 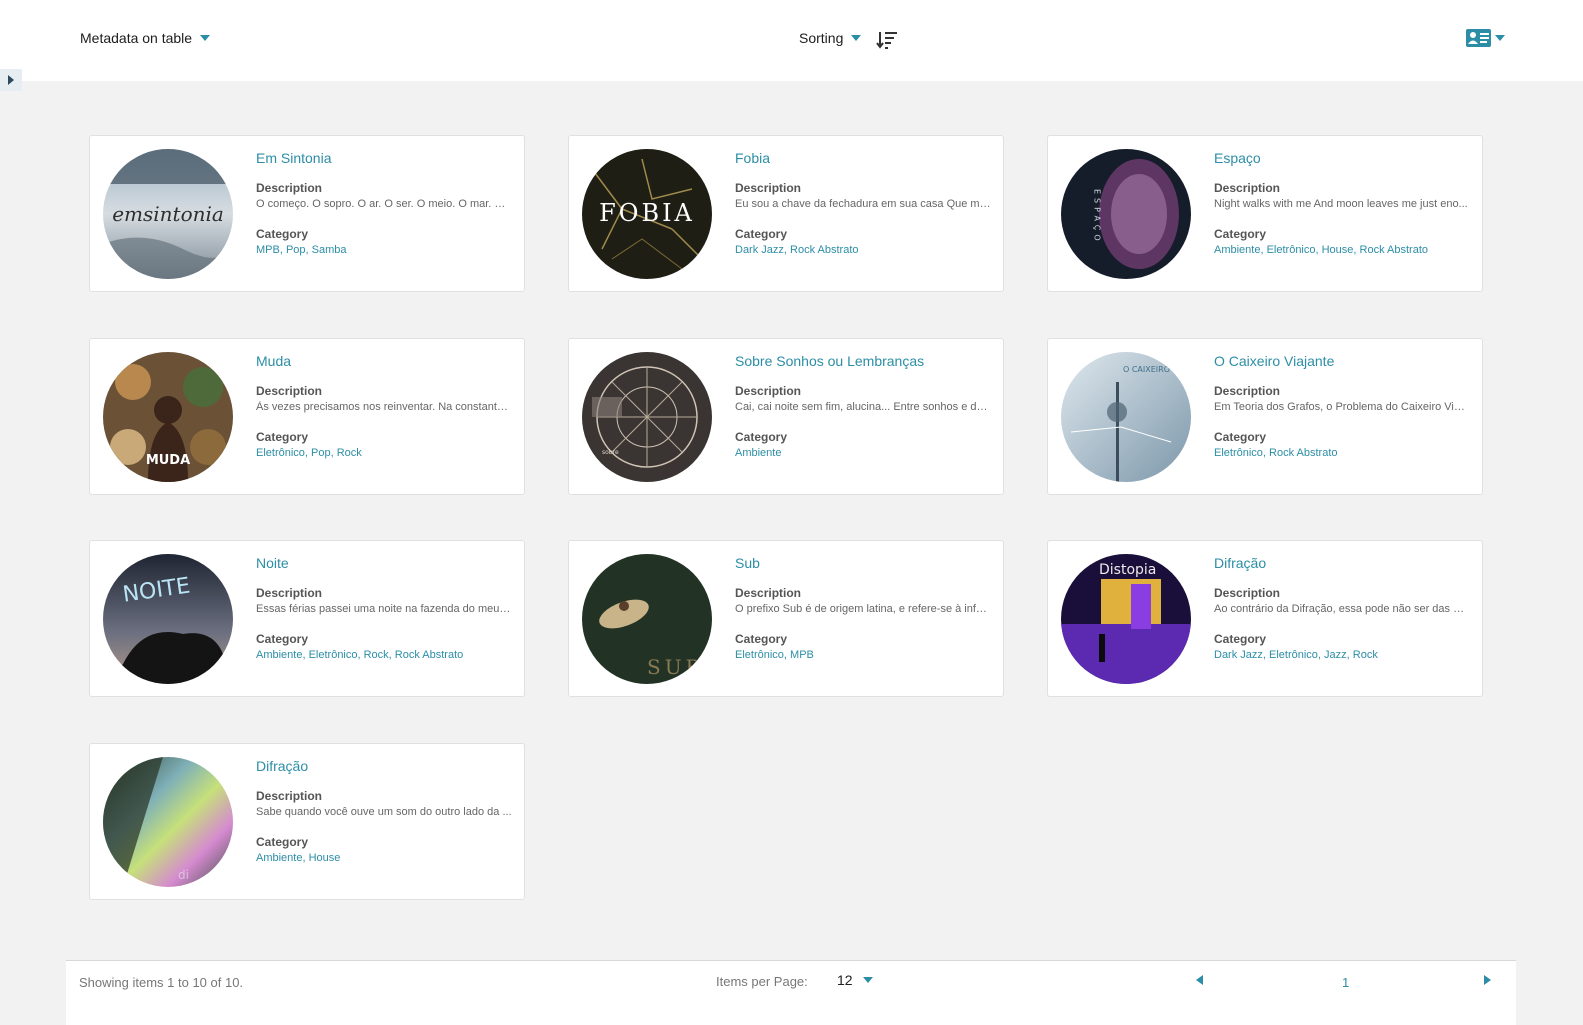 I want to click on view-mode-button, so click(x=1486, y=38).